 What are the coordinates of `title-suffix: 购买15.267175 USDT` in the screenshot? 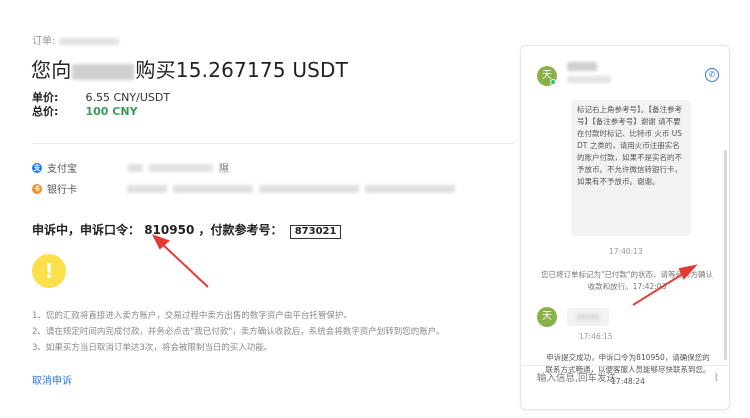 It's located at (242, 70).